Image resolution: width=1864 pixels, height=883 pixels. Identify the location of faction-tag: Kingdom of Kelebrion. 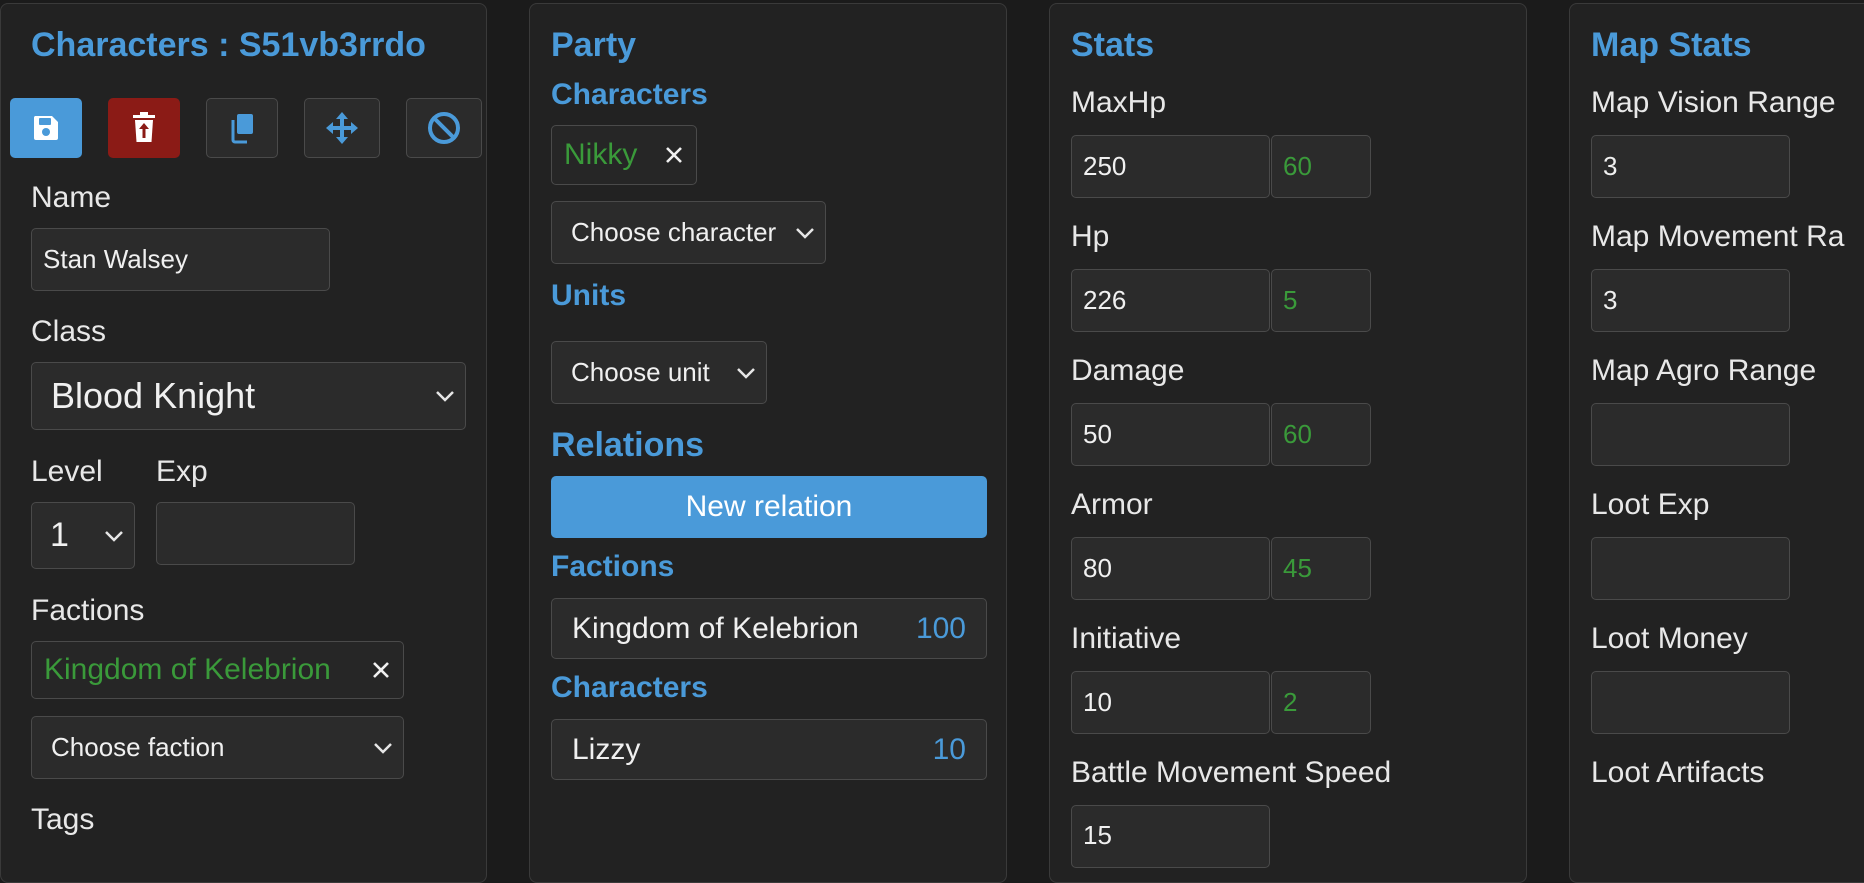
(217, 670).